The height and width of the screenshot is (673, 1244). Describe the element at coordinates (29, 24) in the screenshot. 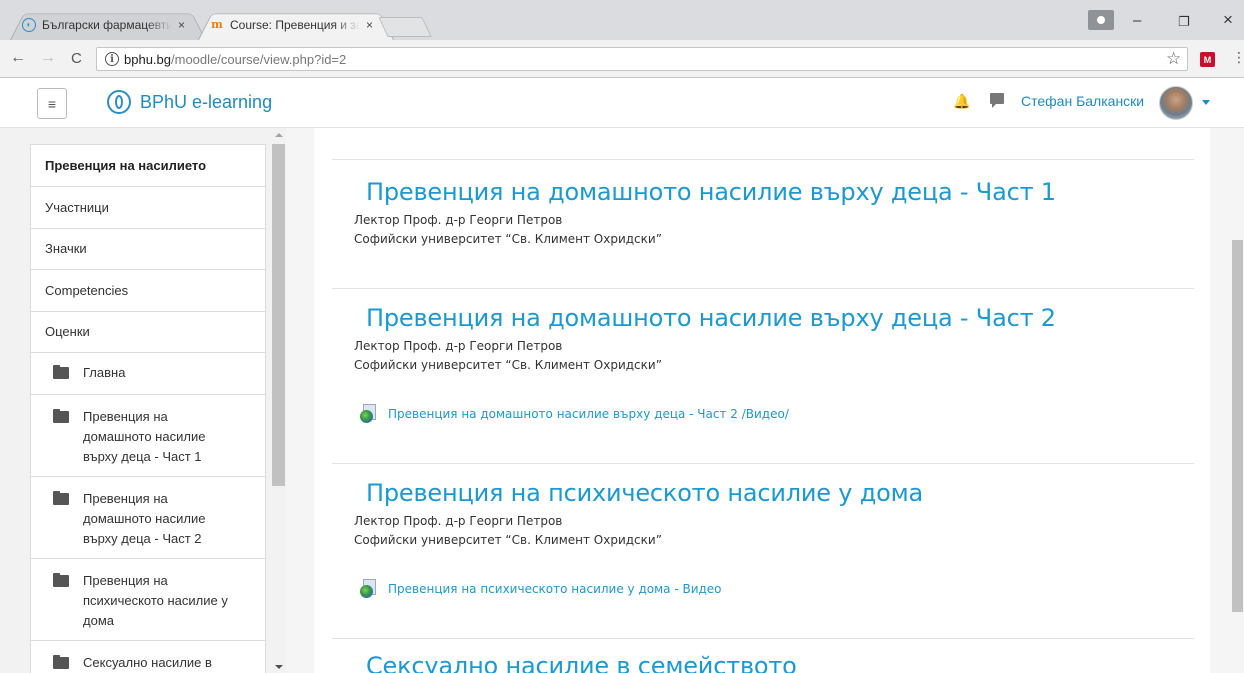

I see `bphu-favicon-icon: ◐` at that location.